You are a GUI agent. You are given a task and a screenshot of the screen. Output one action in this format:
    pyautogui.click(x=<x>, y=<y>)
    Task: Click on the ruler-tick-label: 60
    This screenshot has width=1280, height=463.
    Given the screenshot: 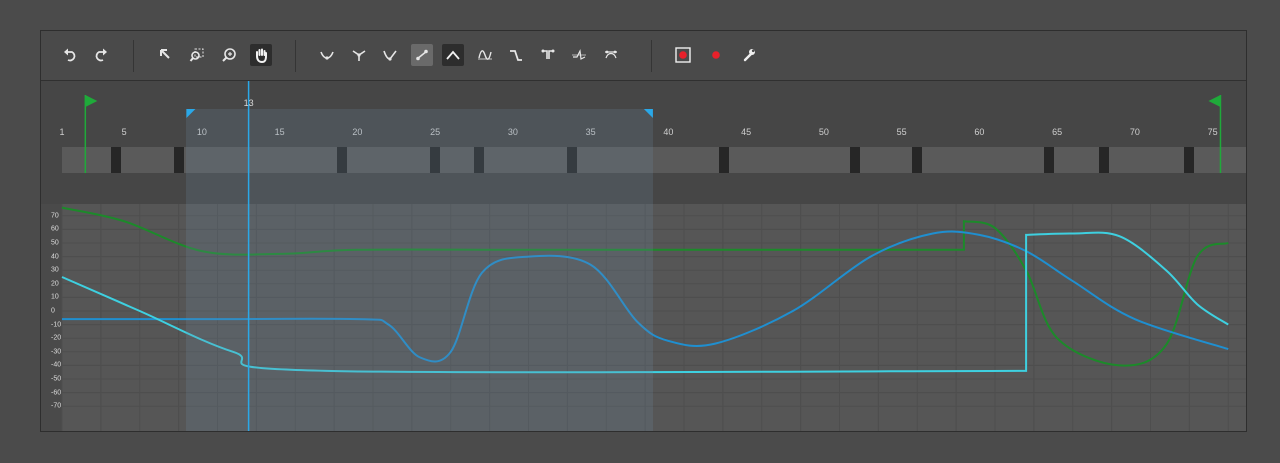 What is the action you would take?
    pyautogui.click(x=979, y=132)
    